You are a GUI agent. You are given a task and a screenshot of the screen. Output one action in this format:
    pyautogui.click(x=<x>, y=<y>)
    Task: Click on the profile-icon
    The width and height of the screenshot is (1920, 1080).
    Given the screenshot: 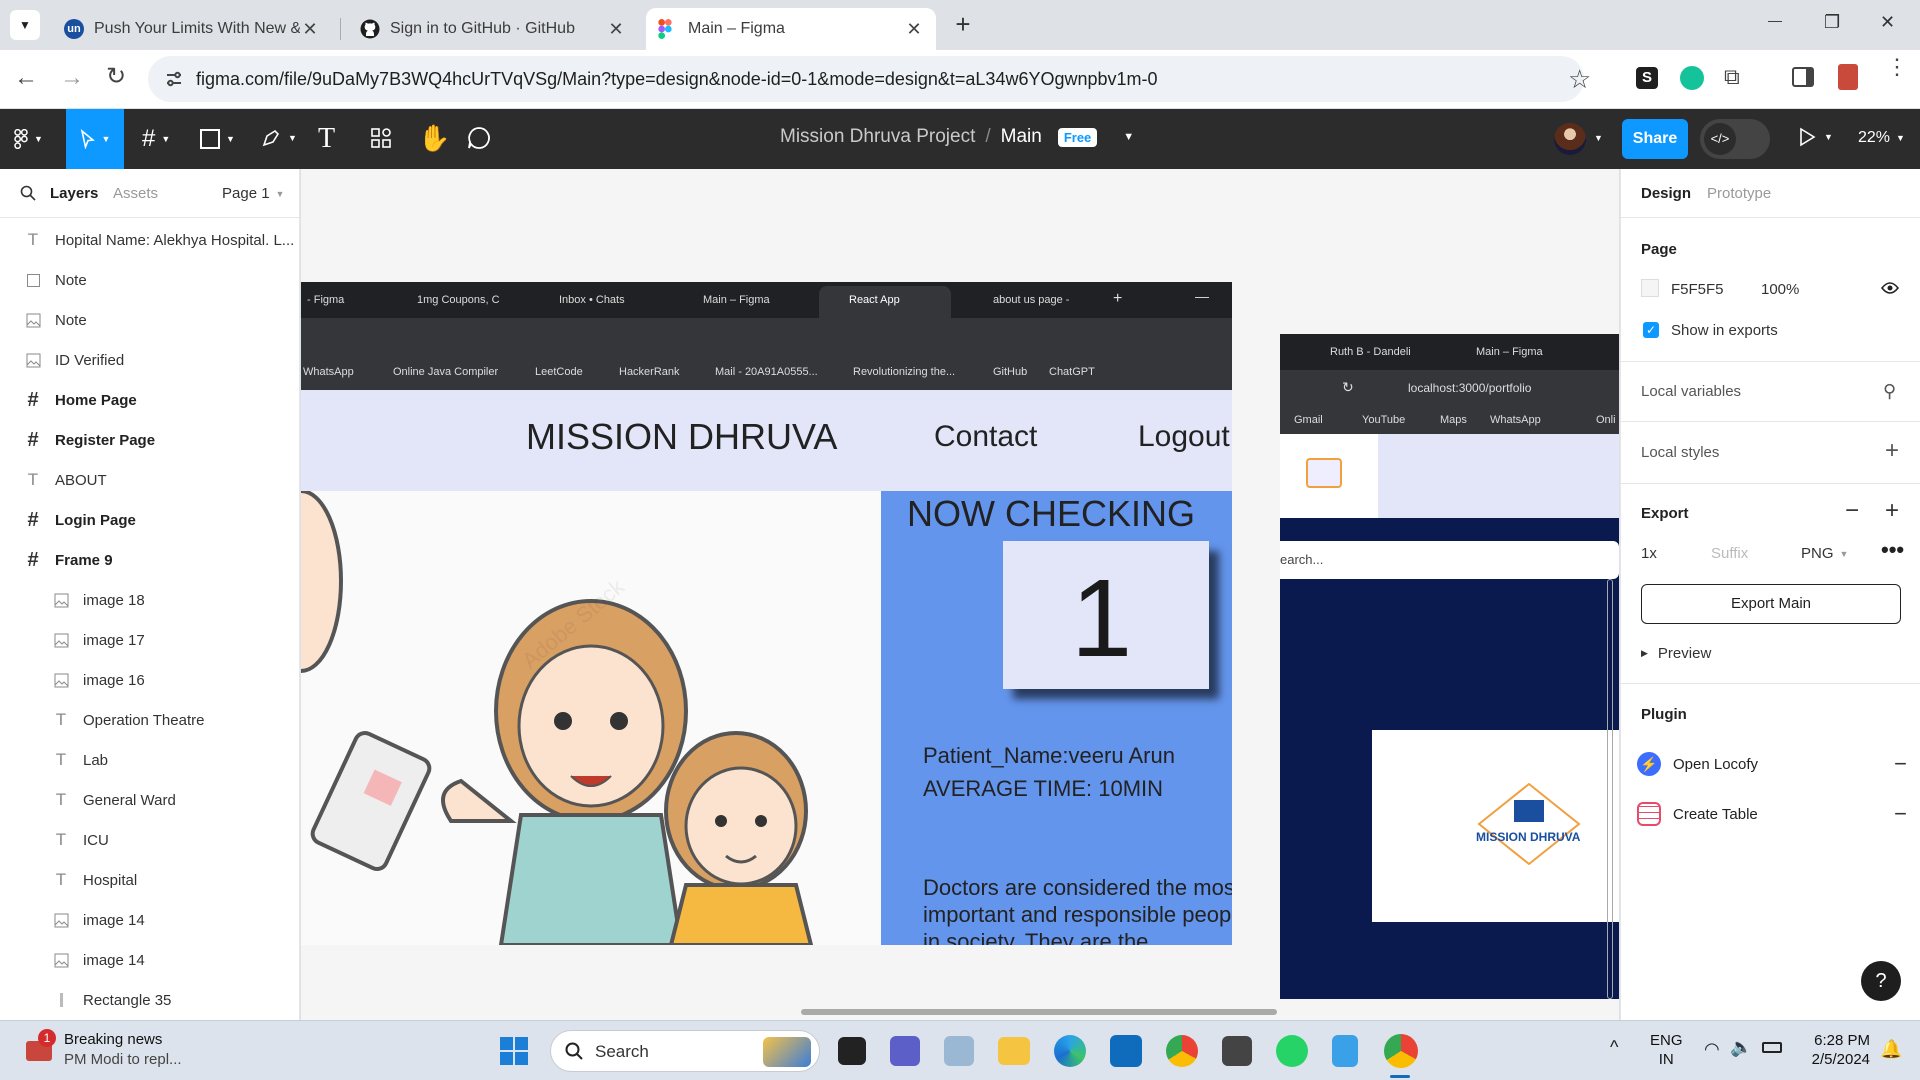 What is the action you would take?
    pyautogui.click(x=1848, y=77)
    